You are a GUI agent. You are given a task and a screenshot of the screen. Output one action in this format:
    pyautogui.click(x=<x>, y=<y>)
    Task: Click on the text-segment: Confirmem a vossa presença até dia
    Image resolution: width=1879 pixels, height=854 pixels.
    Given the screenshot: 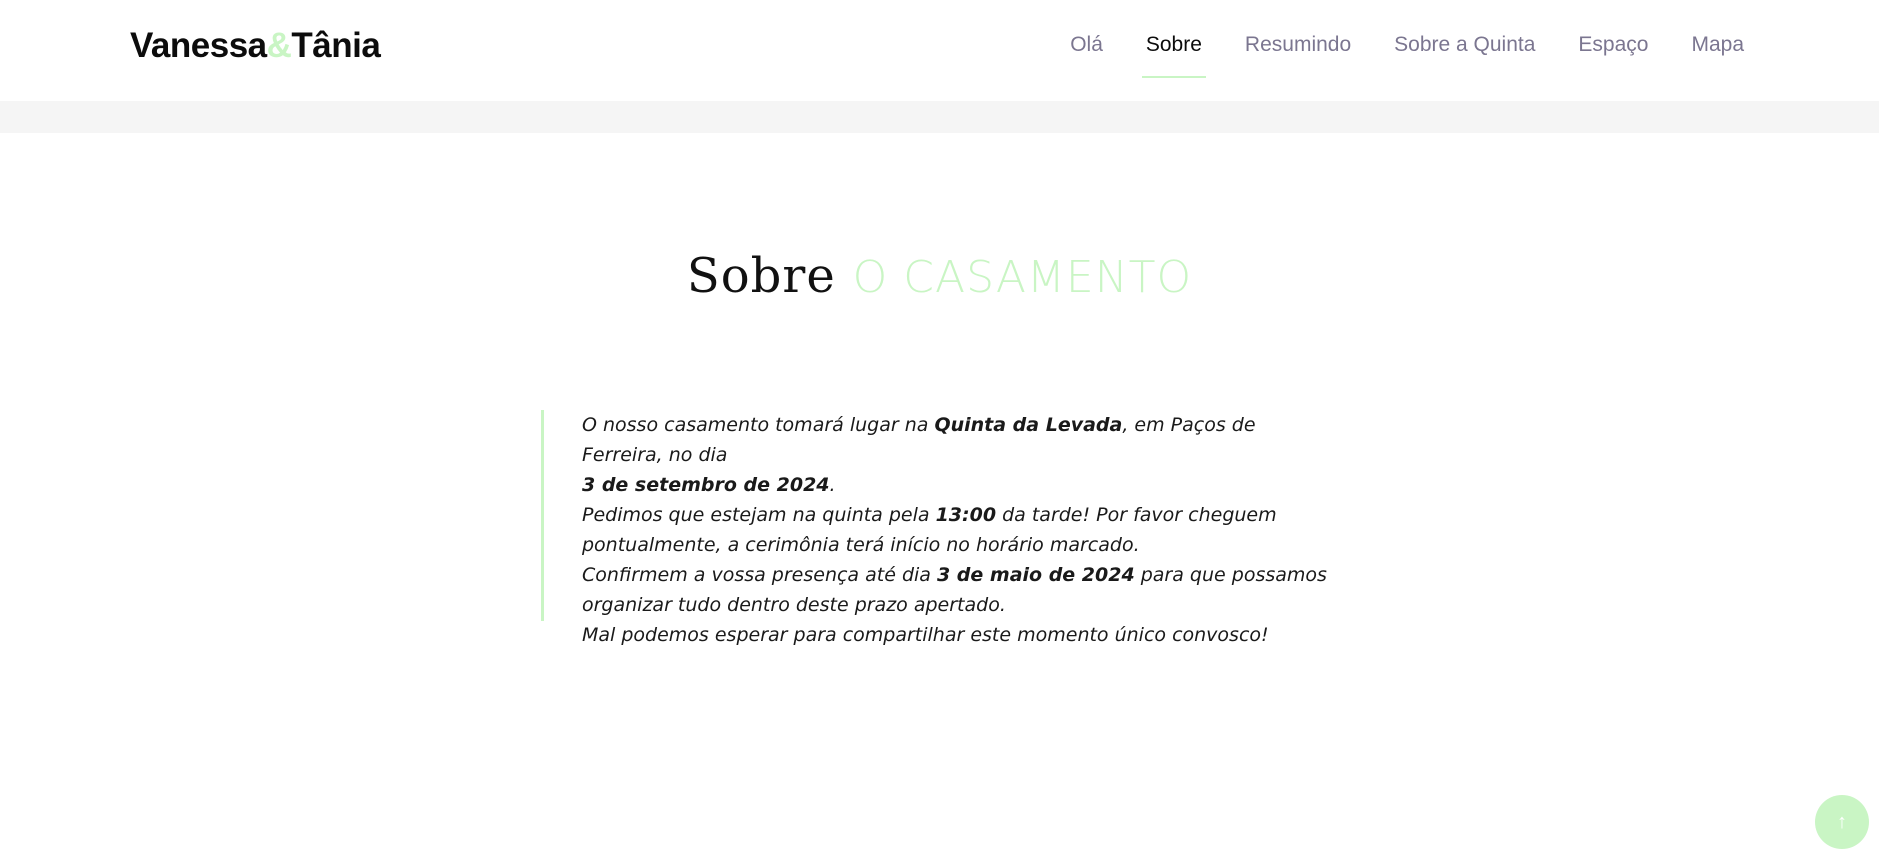 What is the action you would take?
    pyautogui.click(x=759, y=575)
    